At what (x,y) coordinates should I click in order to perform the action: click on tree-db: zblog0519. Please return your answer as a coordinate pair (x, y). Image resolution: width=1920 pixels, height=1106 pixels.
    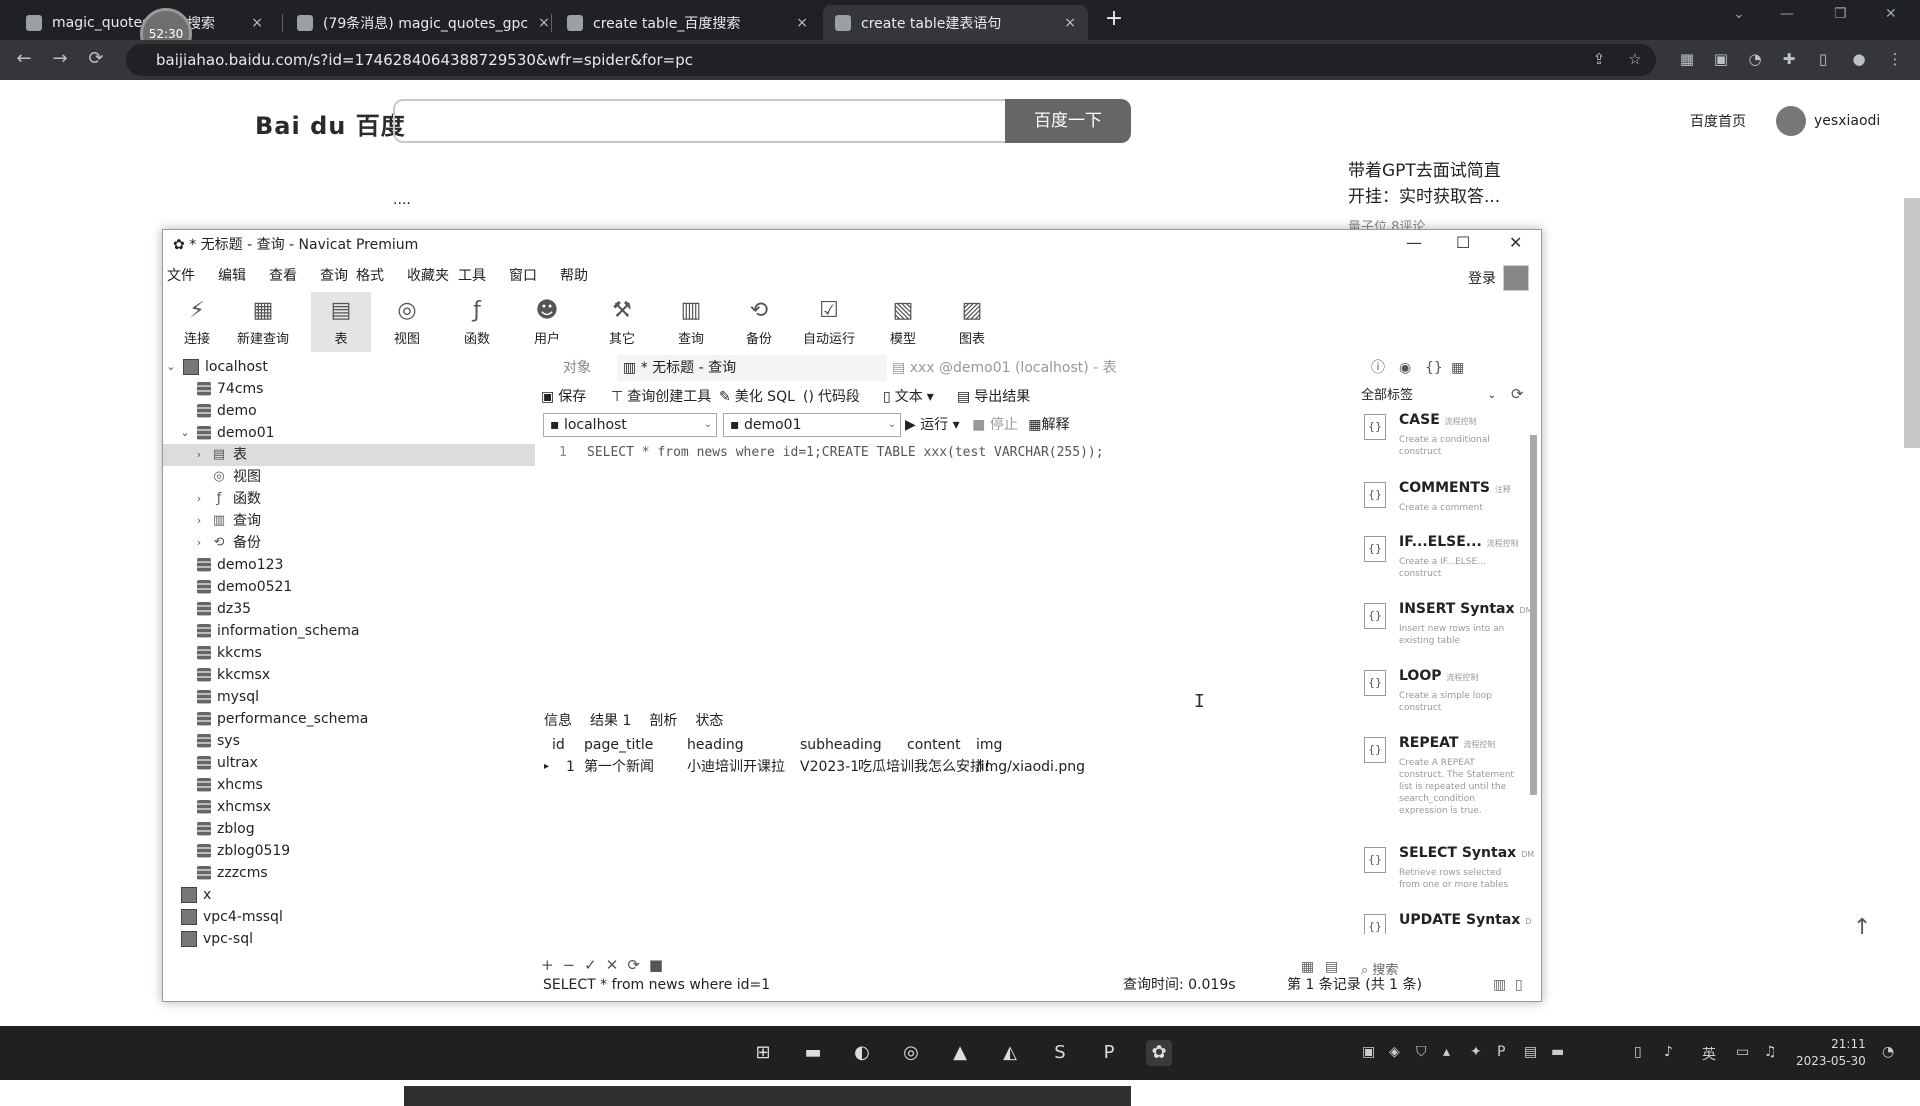
    Looking at the image, I should click on (243, 851).